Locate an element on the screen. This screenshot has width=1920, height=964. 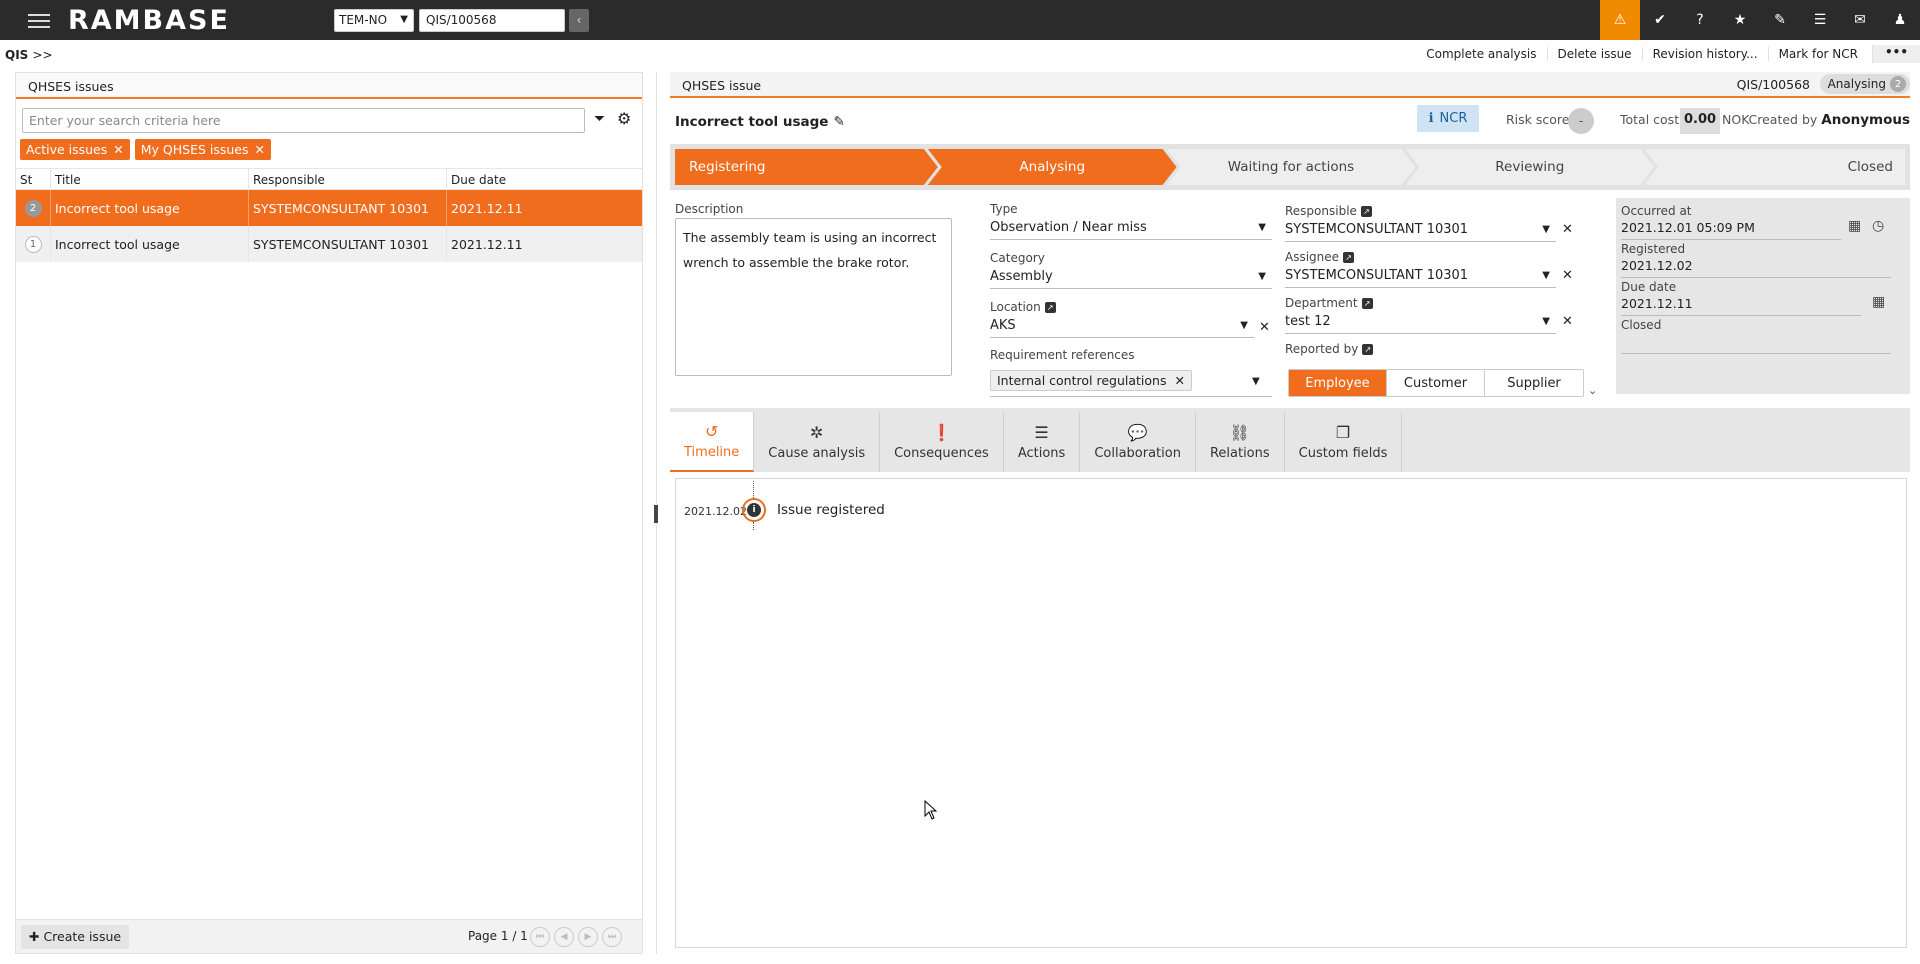
filter-icon: ⏷ is located at coordinates (599, 119).